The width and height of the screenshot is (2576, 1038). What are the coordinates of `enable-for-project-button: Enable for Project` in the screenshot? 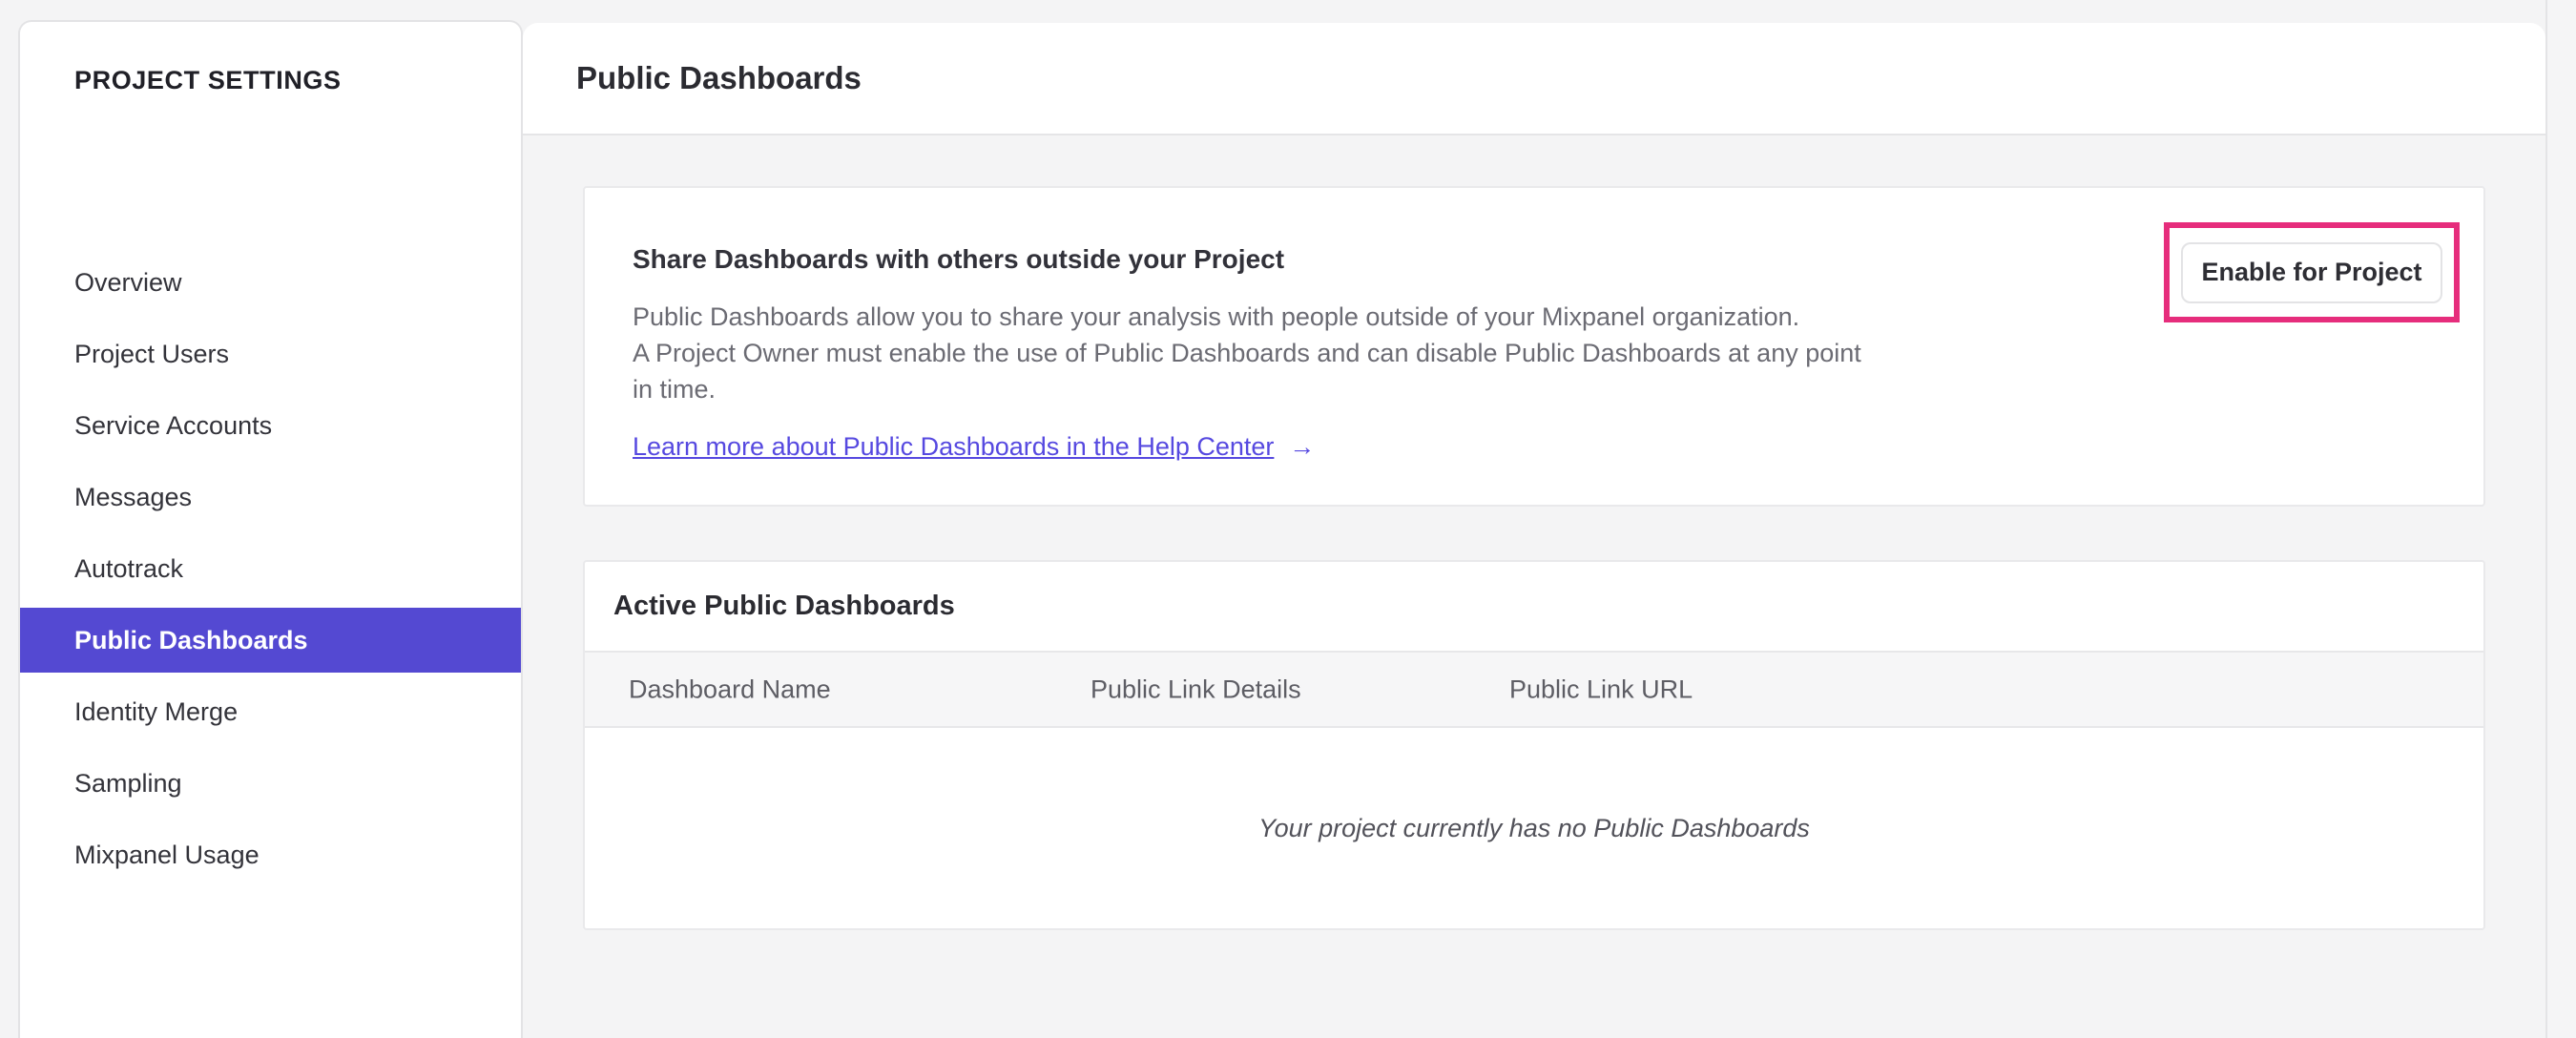 It's located at (2311, 272).